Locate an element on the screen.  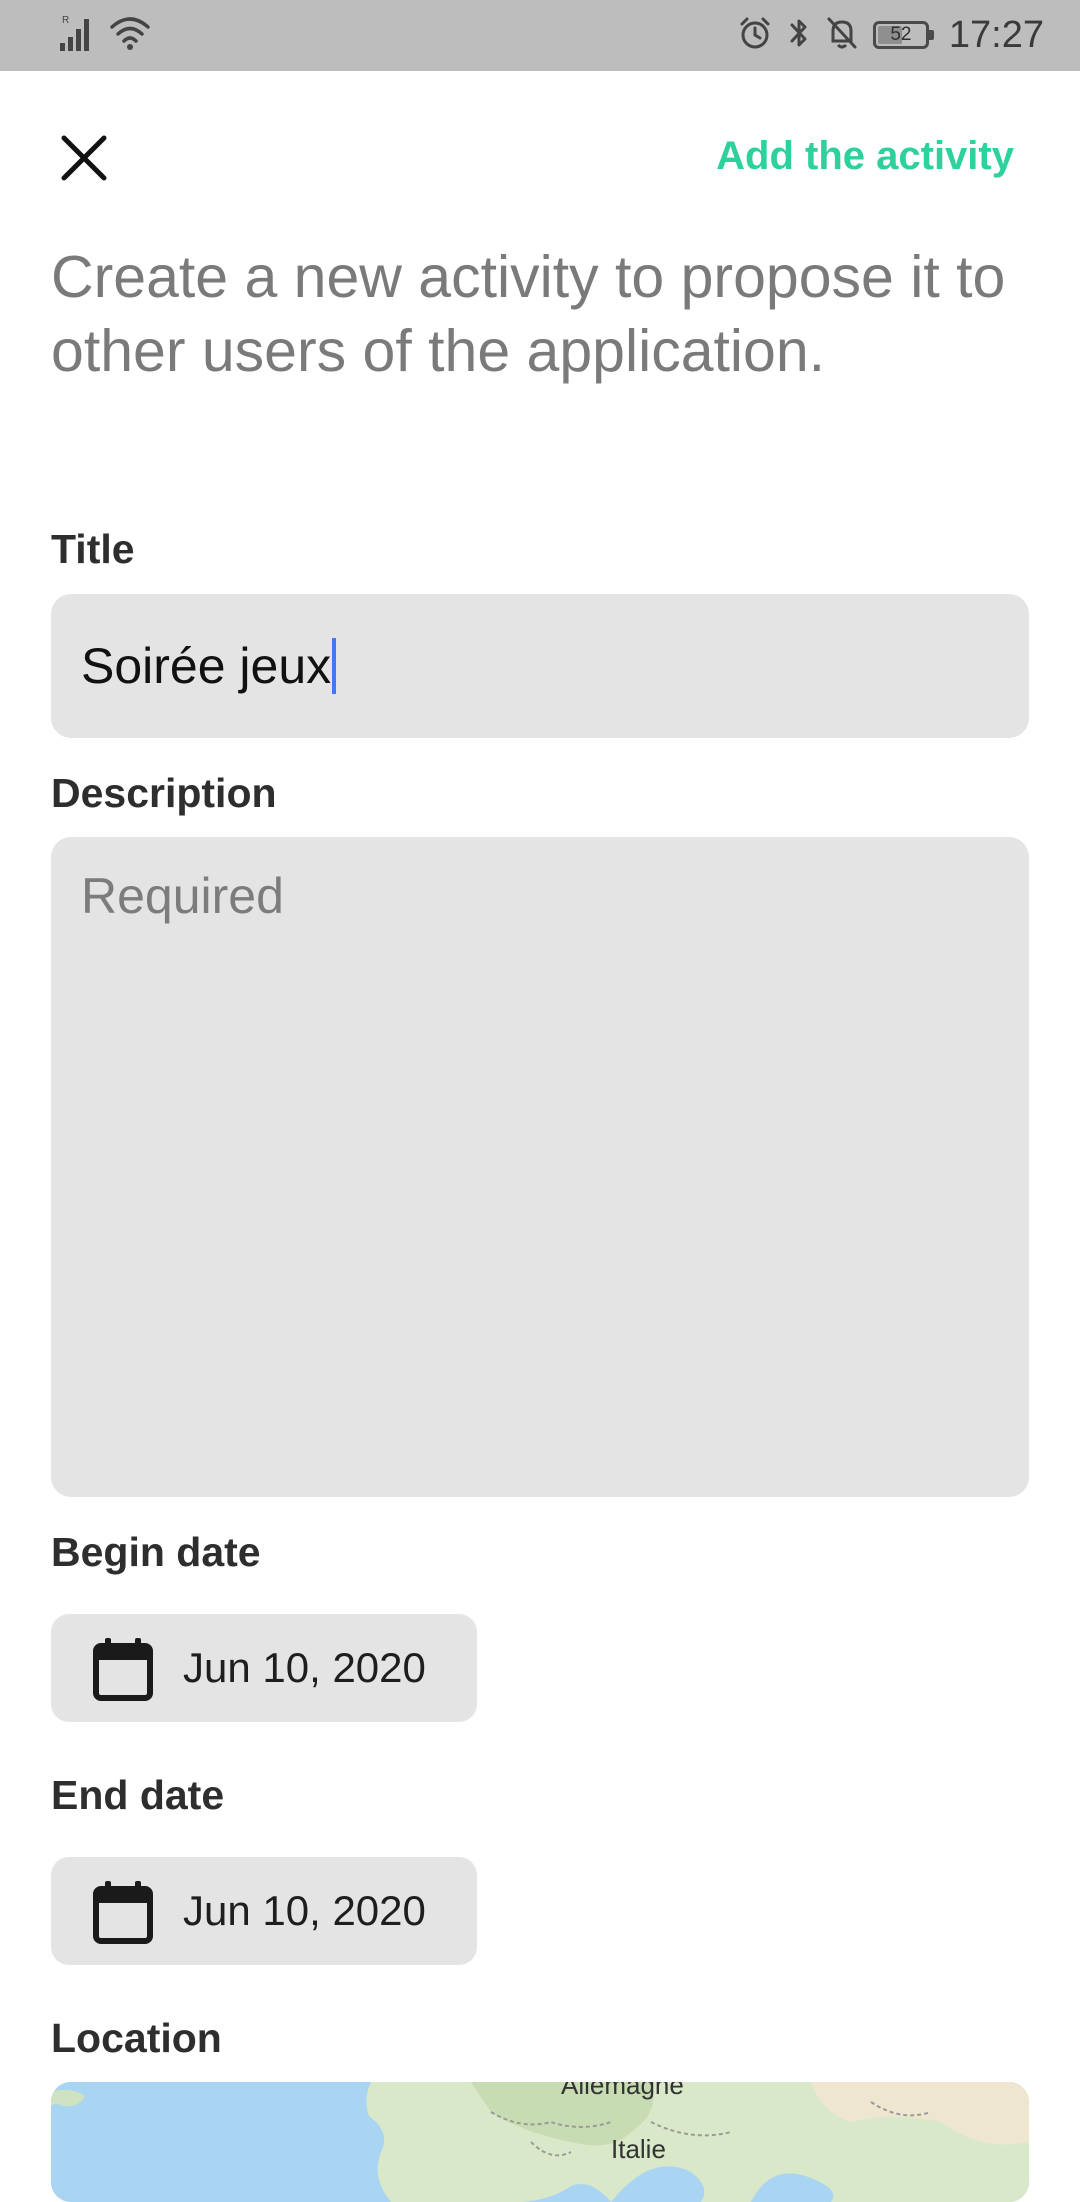
battery-tip is located at coordinates (931, 35).